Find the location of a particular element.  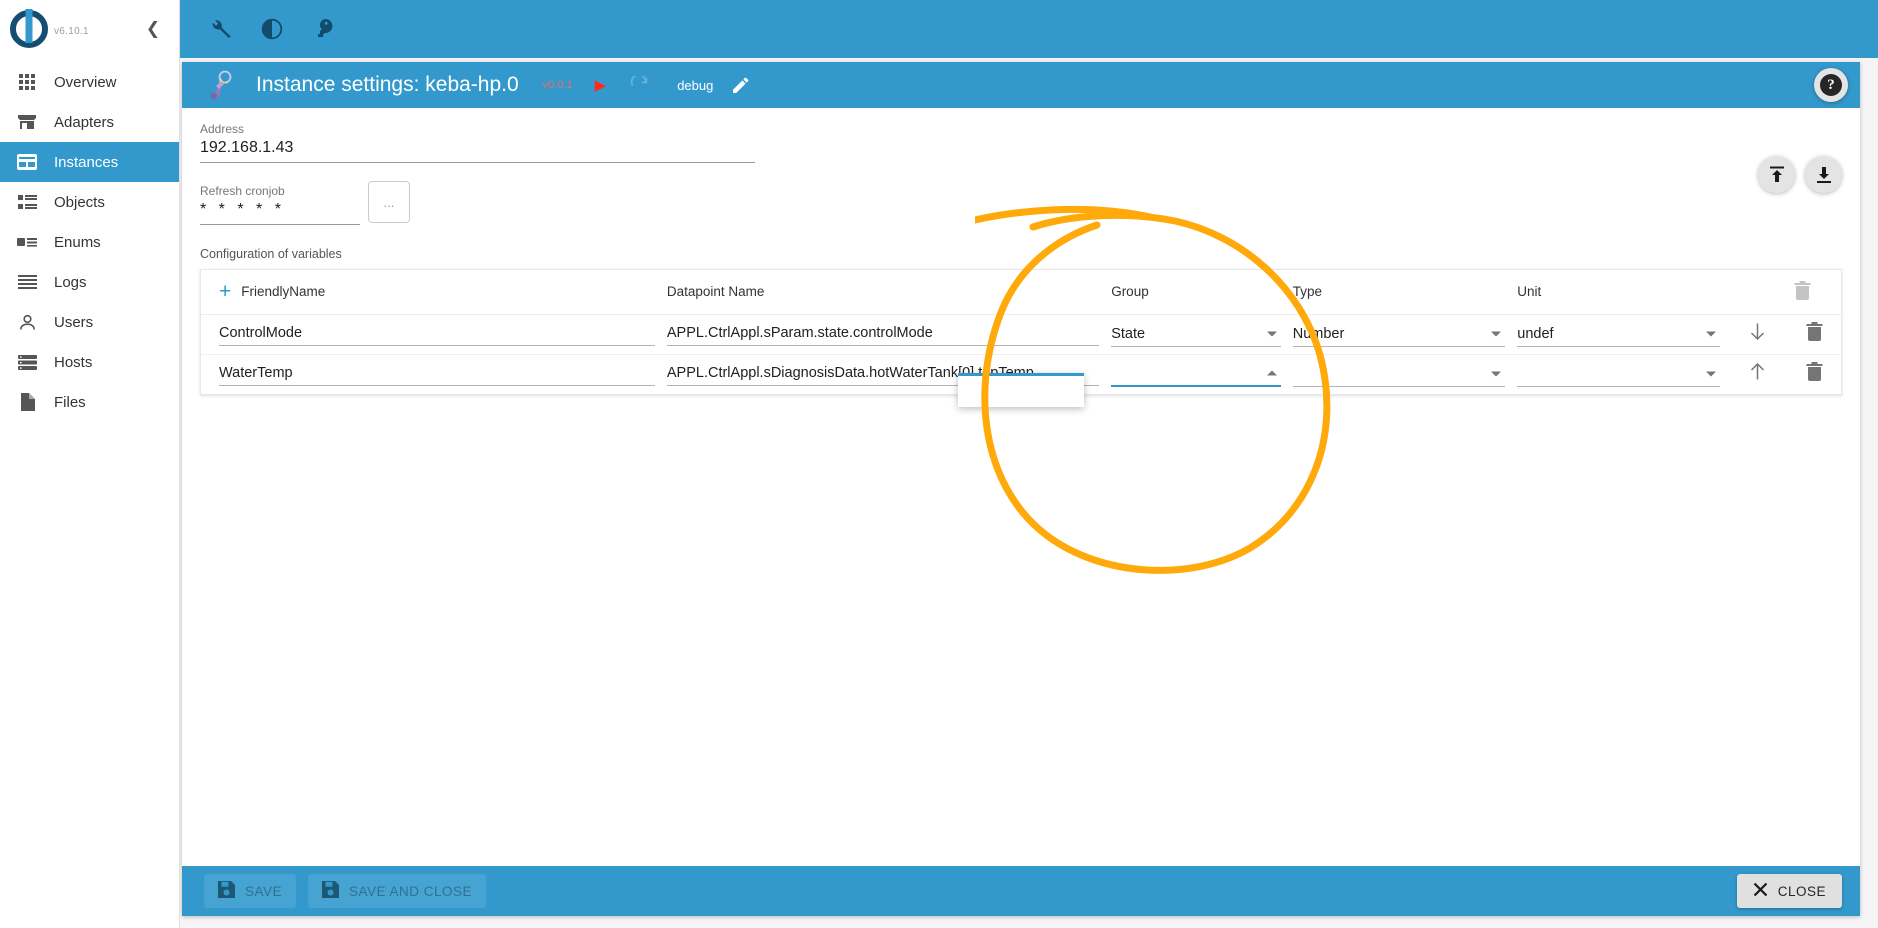

cronjob-label: Refresh cronjob is located at coordinates (242, 191).